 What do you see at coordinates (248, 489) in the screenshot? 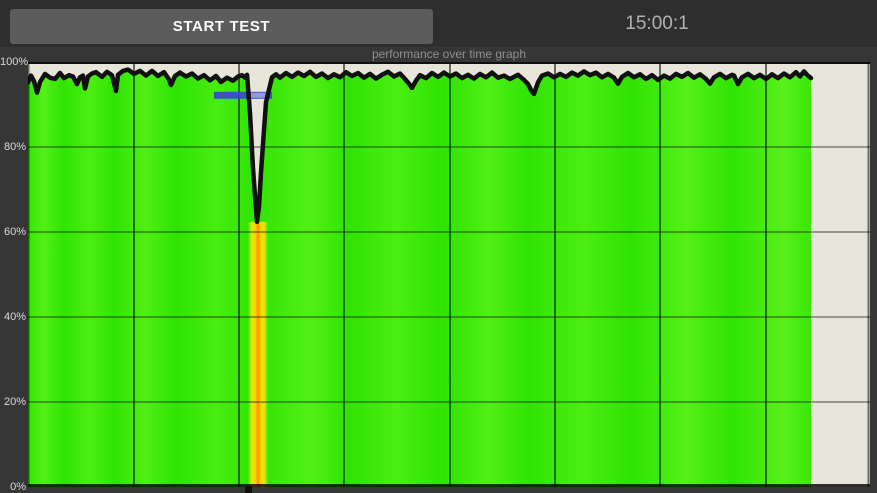
I see `x-axis-tick` at bounding box center [248, 489].